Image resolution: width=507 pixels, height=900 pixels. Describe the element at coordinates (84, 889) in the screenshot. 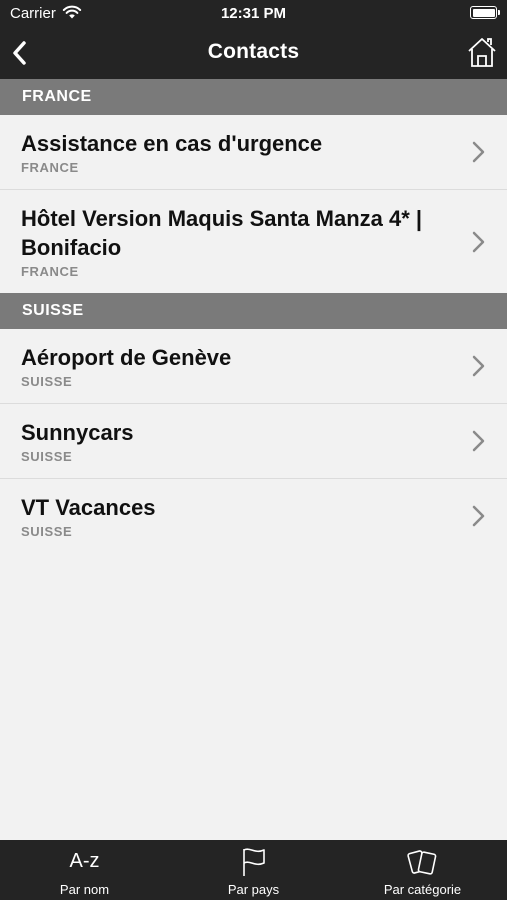

I see `tab-label: Par nom` at that location.